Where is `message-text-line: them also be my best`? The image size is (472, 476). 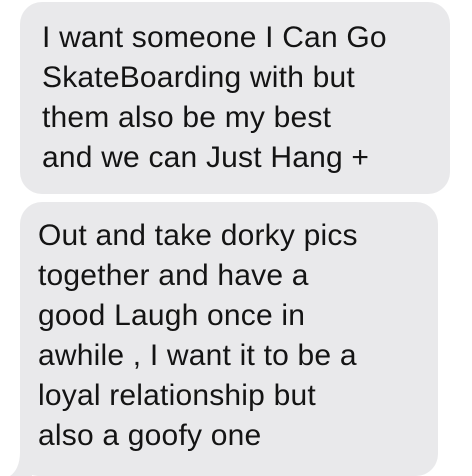
message-text-line: them also be my best is located at coordinates (187, 117).